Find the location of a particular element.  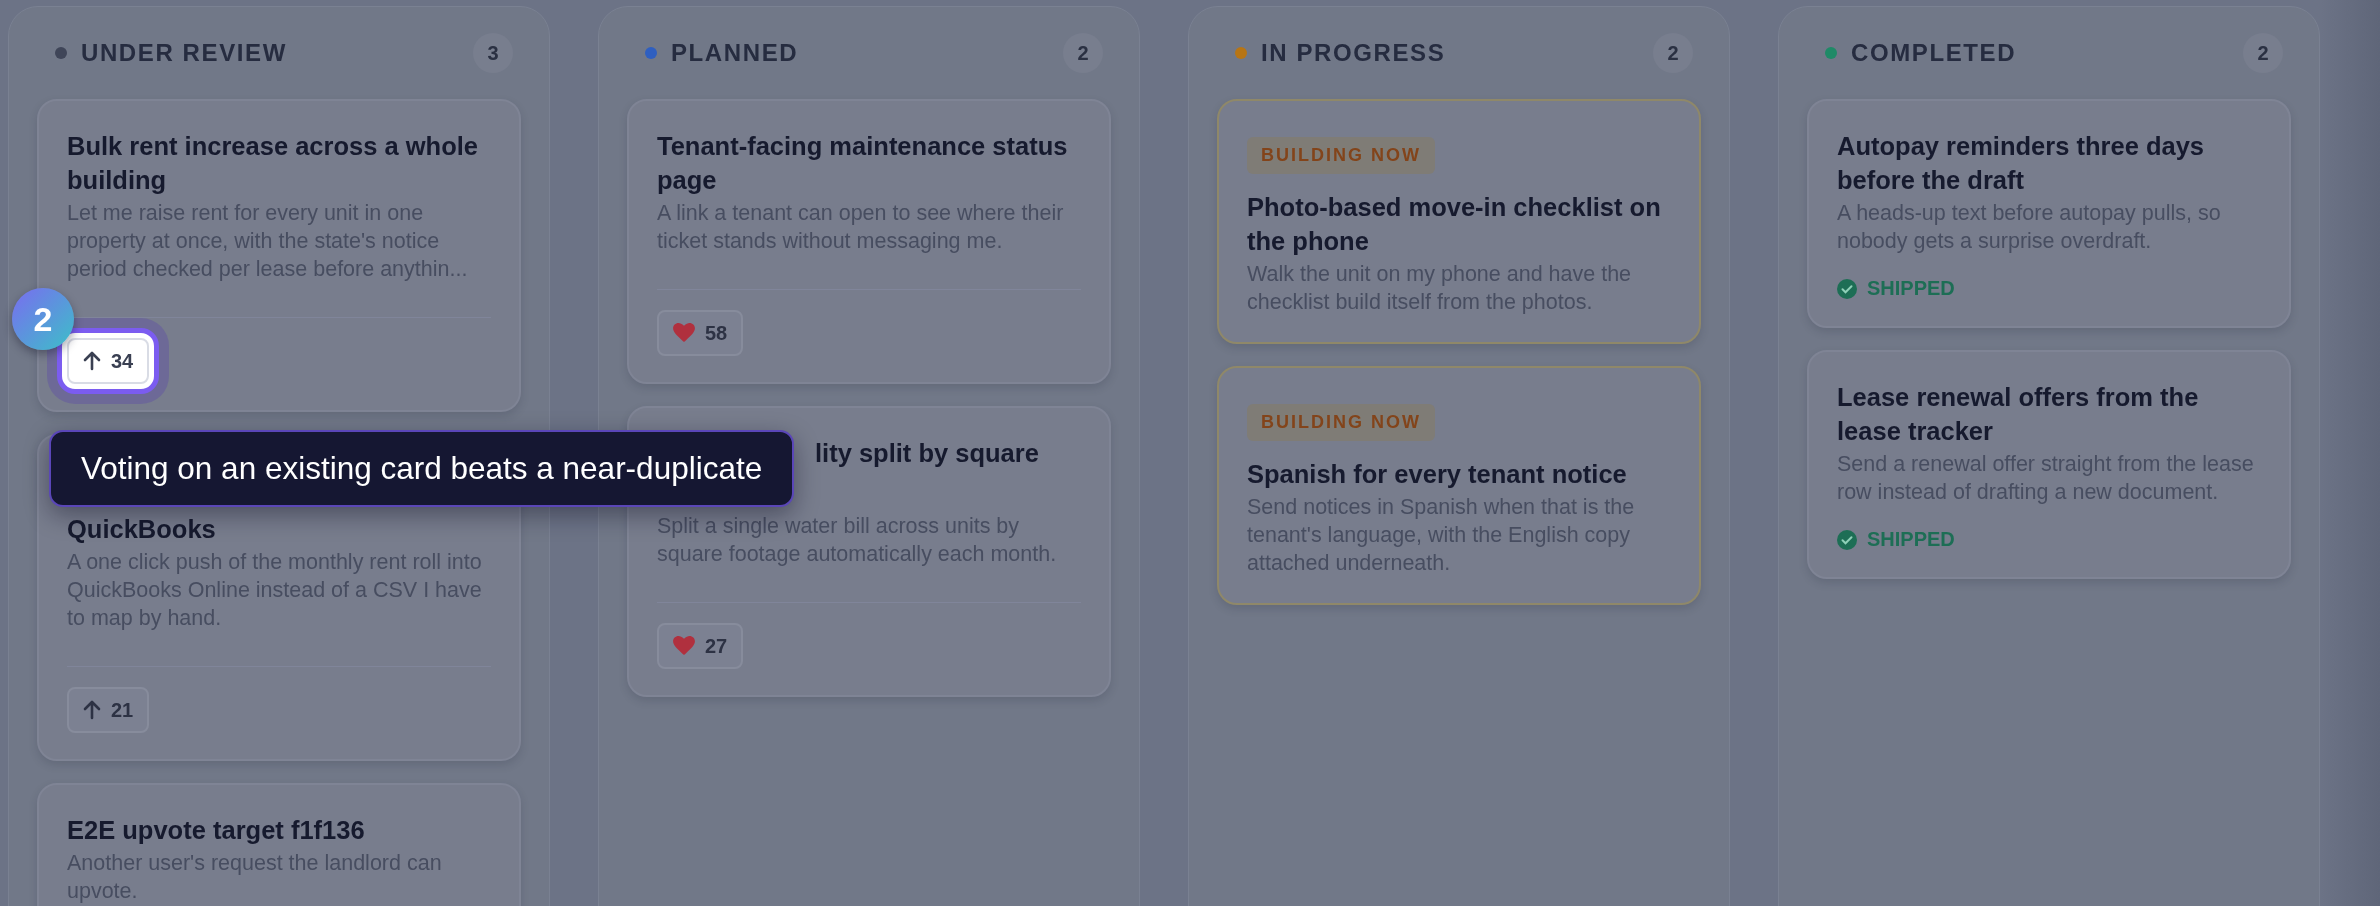

tour-tooltip: Voting on an existing card beats a near-duplicate is located at coordinates (422, 468).